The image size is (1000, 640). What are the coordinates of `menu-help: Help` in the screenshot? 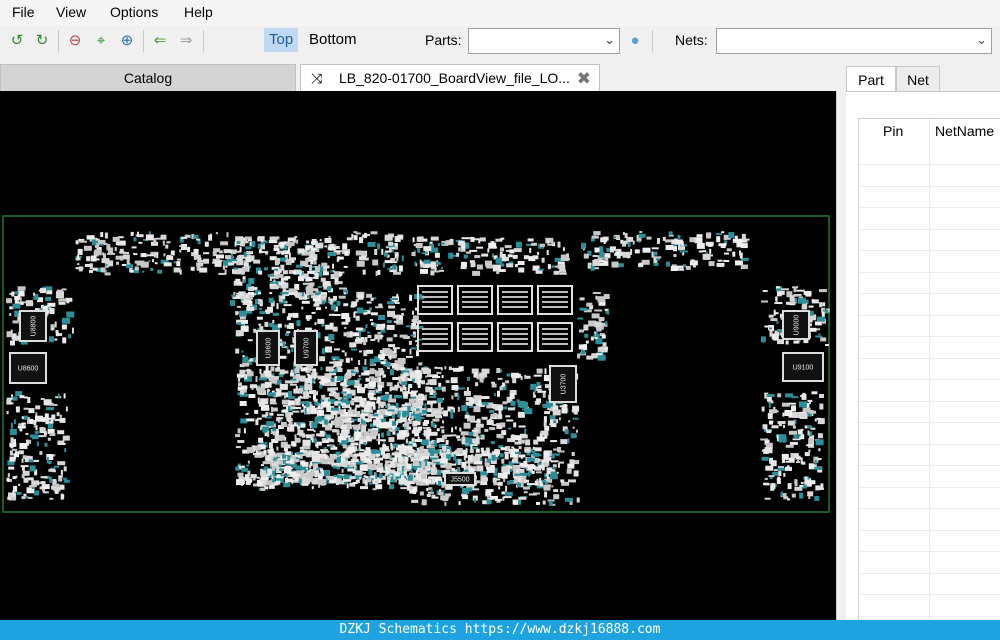 It's located at (198, 12).